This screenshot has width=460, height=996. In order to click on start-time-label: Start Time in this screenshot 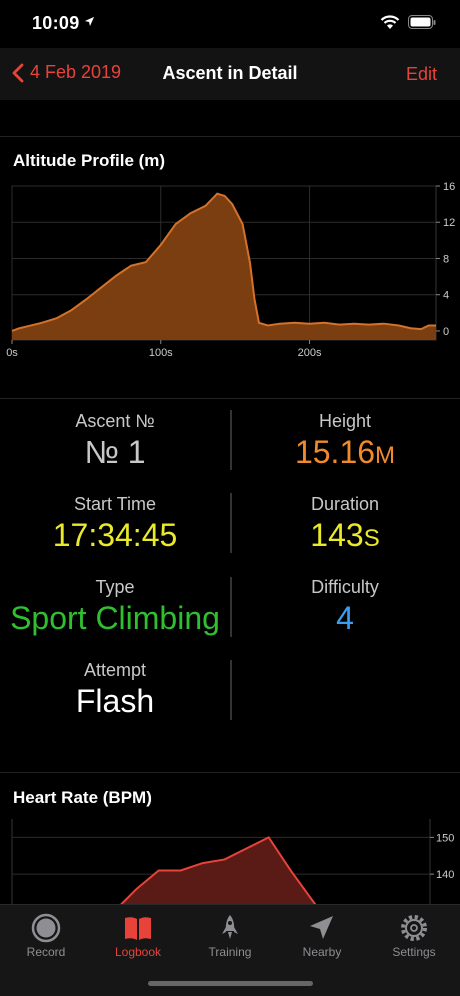, I will do `click(115, 504)`.